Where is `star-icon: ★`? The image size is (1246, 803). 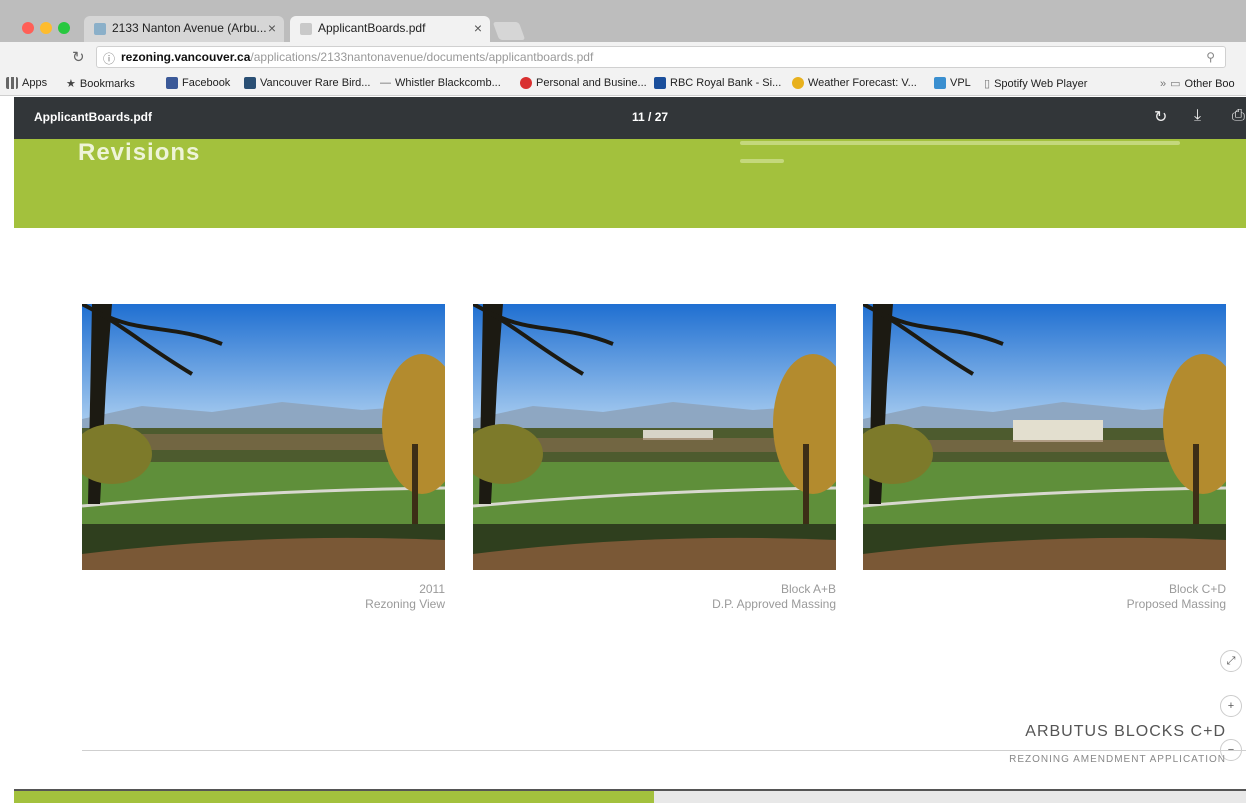
star-icon: ★ is located at coordinates (71, 84).